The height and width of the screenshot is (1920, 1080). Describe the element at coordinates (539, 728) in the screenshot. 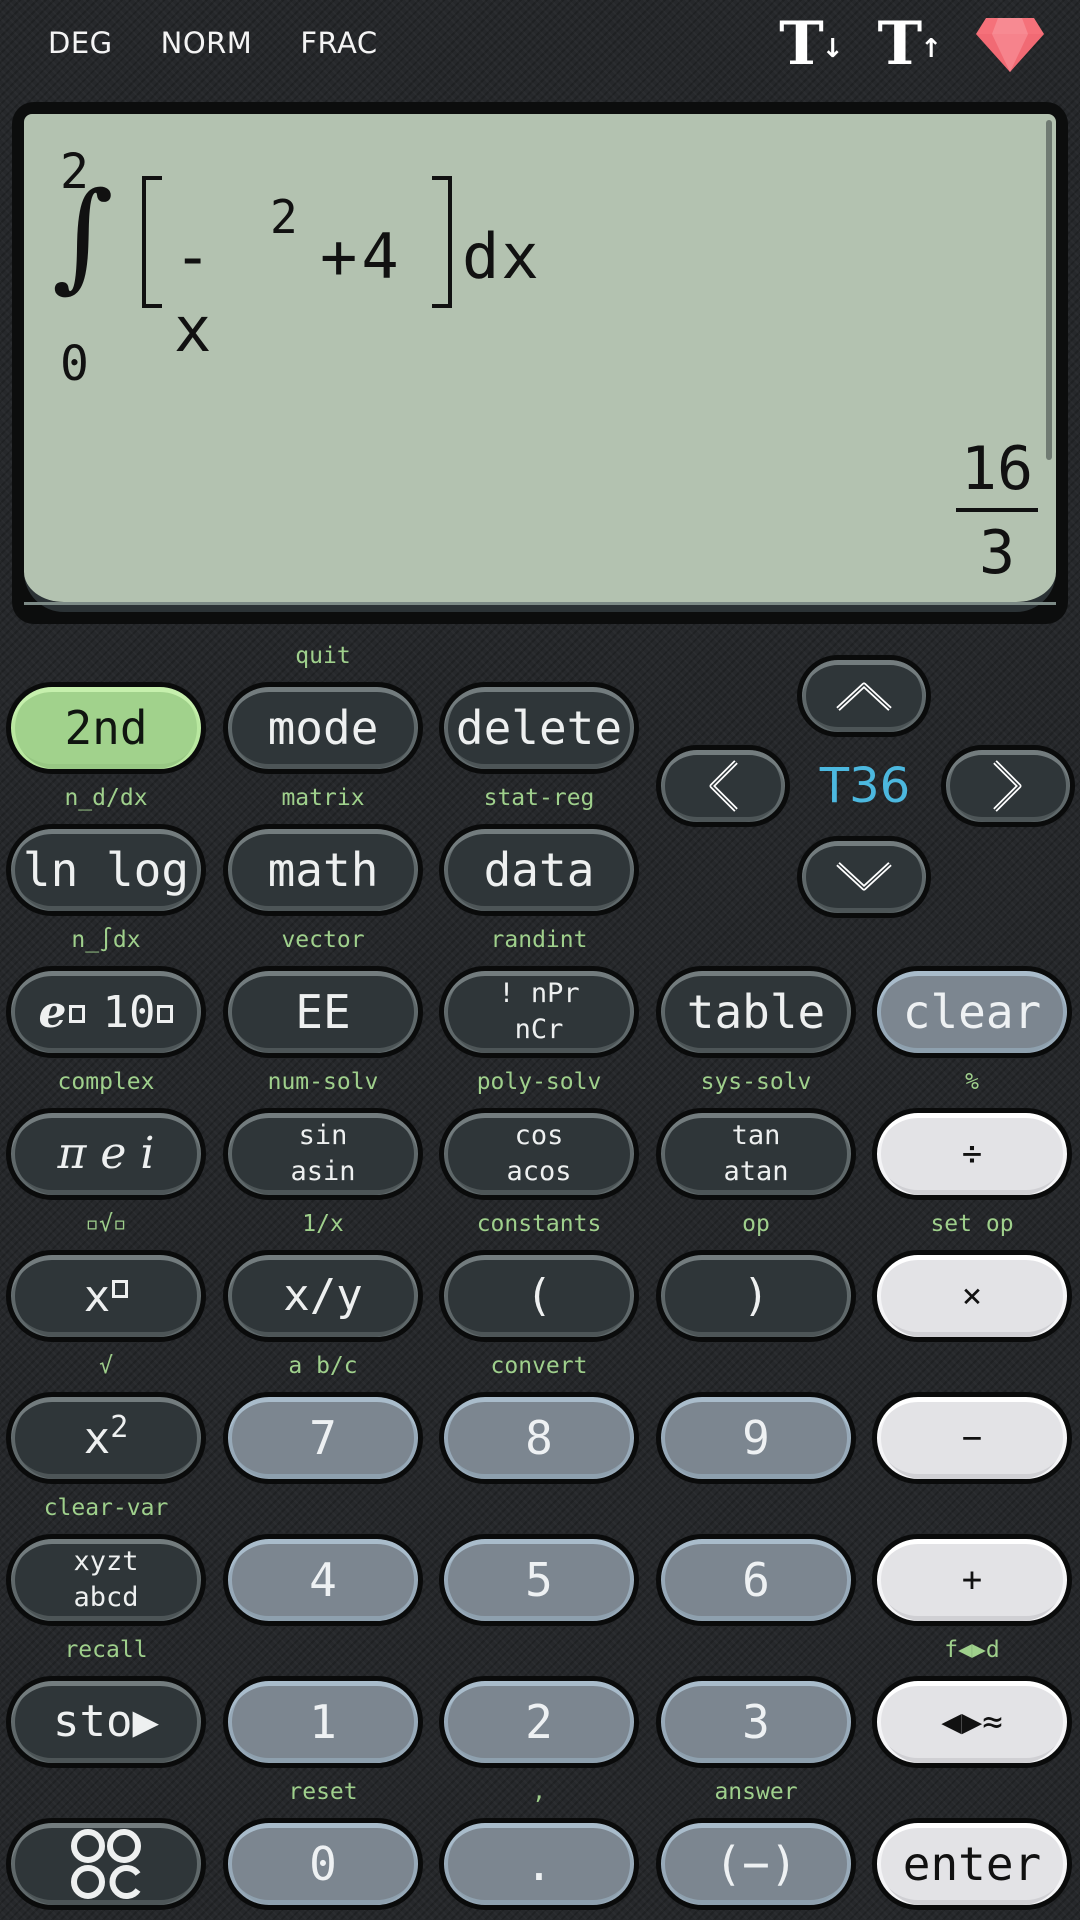

I see `delete-button: delete` at that location.